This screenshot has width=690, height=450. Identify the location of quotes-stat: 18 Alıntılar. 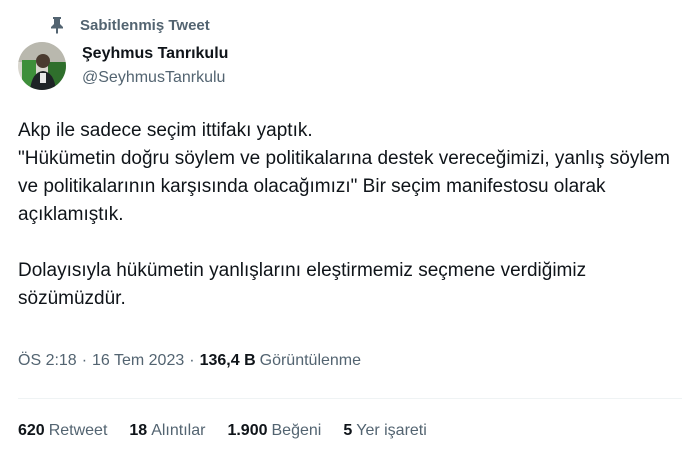
(167, 431).